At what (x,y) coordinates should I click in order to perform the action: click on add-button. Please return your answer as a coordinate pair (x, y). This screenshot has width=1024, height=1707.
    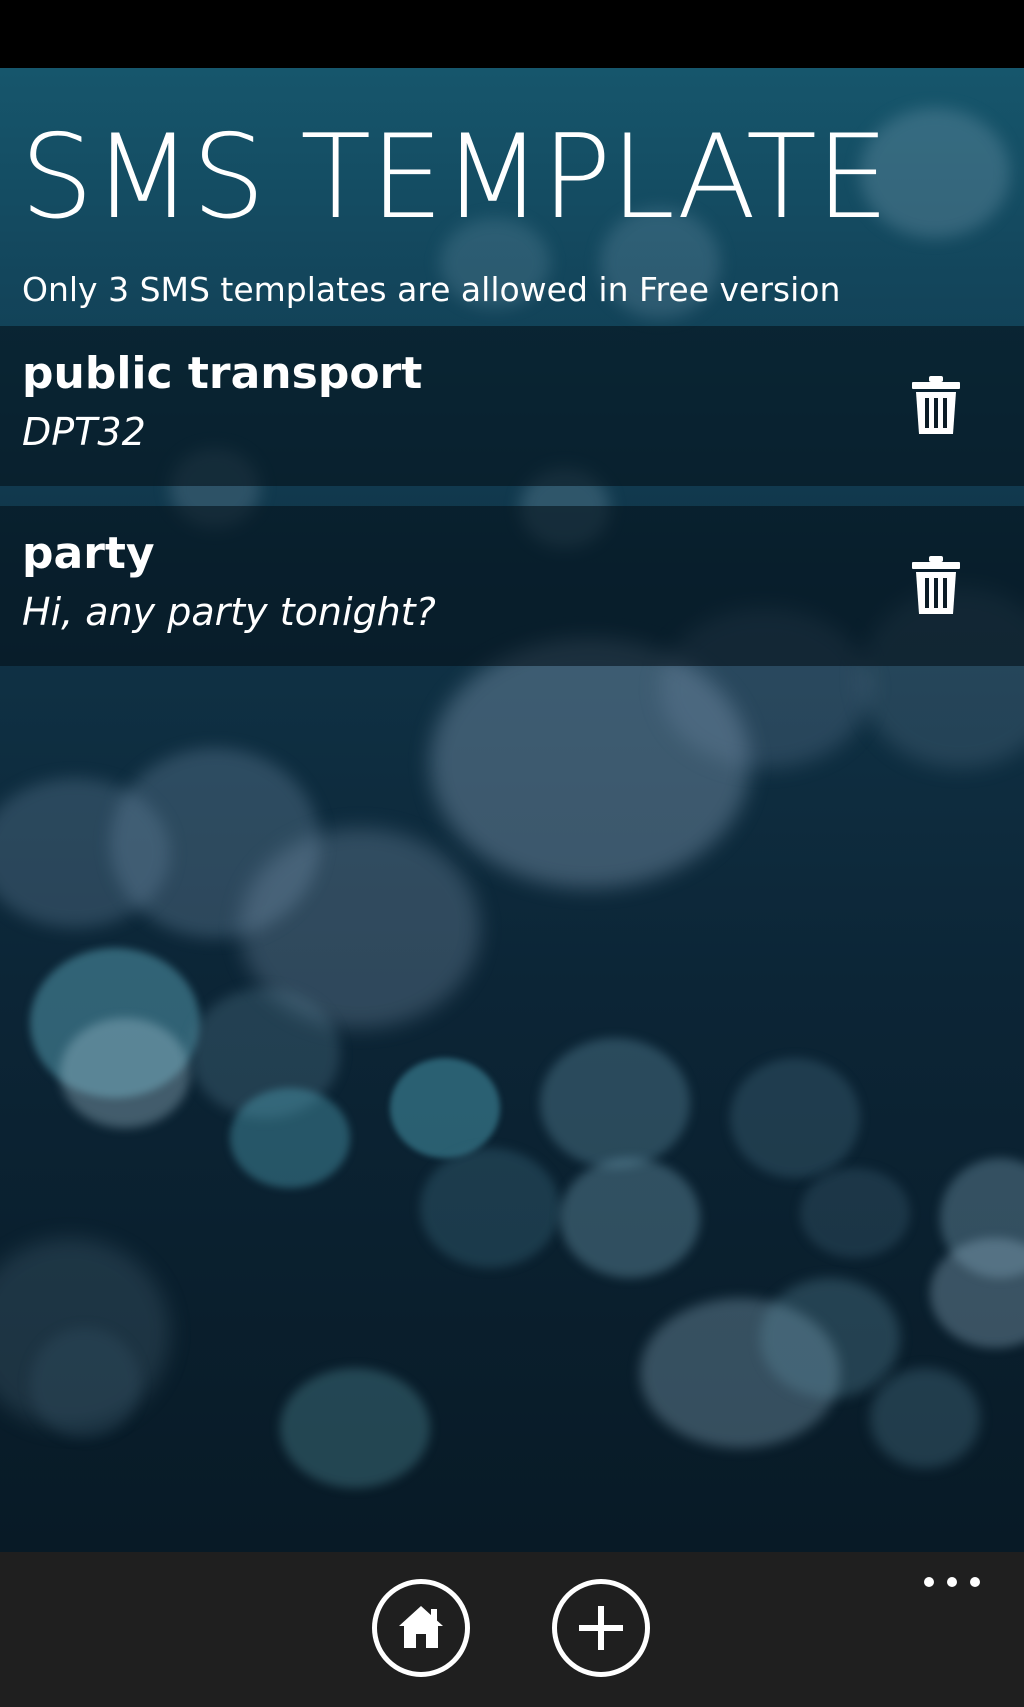
    Looking at the image, I should click on (601, 1628).